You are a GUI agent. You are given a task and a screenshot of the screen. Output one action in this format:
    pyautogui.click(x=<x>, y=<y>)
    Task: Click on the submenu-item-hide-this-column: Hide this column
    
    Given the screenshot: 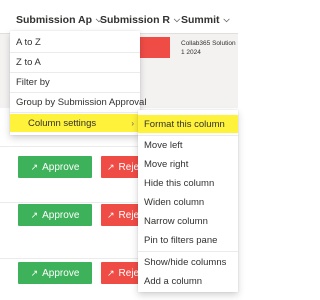 What is the action you would take?
    pyautogui.click(x=188, y=183)
    